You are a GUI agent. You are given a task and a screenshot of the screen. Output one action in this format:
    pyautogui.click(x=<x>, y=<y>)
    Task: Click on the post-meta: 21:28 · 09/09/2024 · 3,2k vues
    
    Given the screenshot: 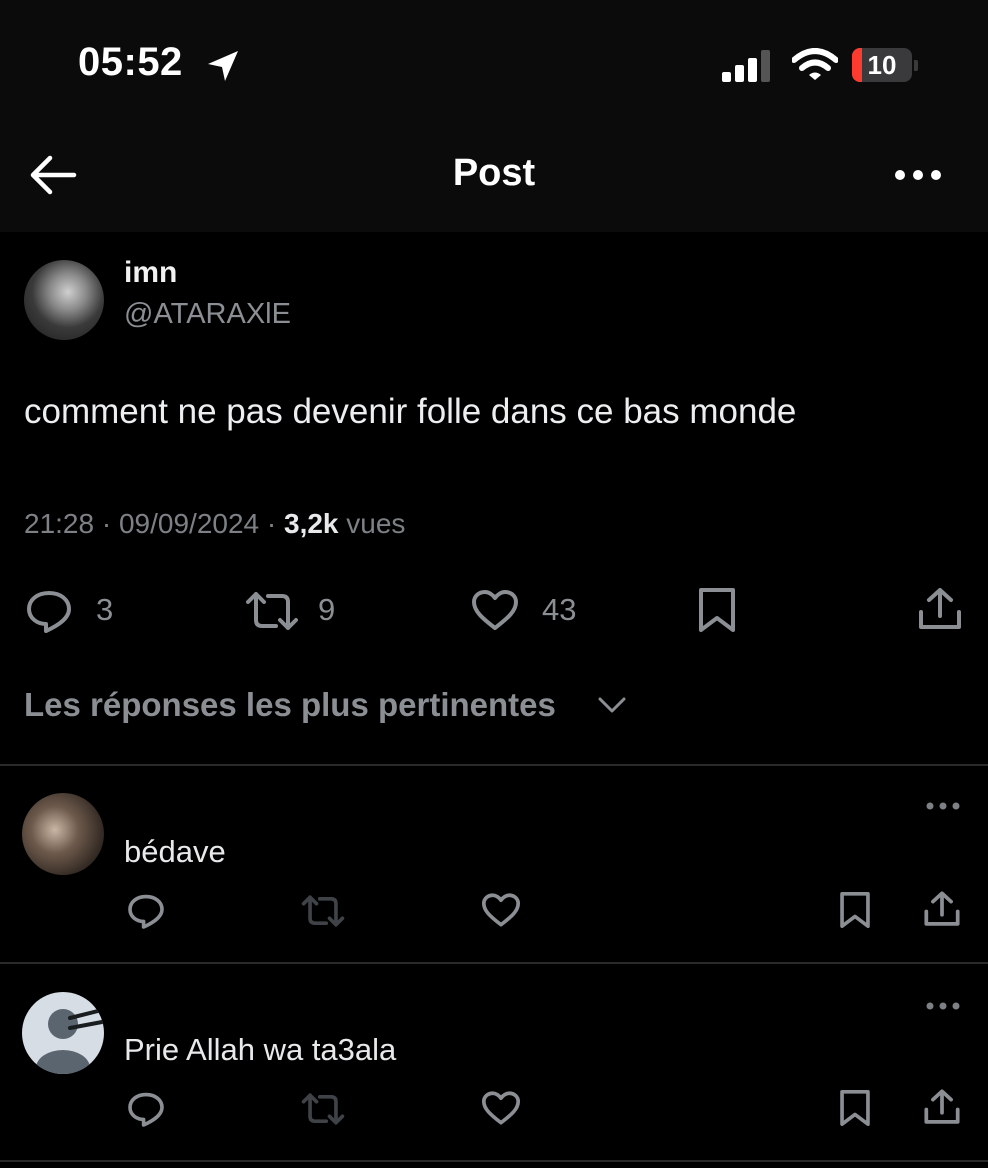 What is the action you would take?
    pyautogui.click(x=215, y=523)
    